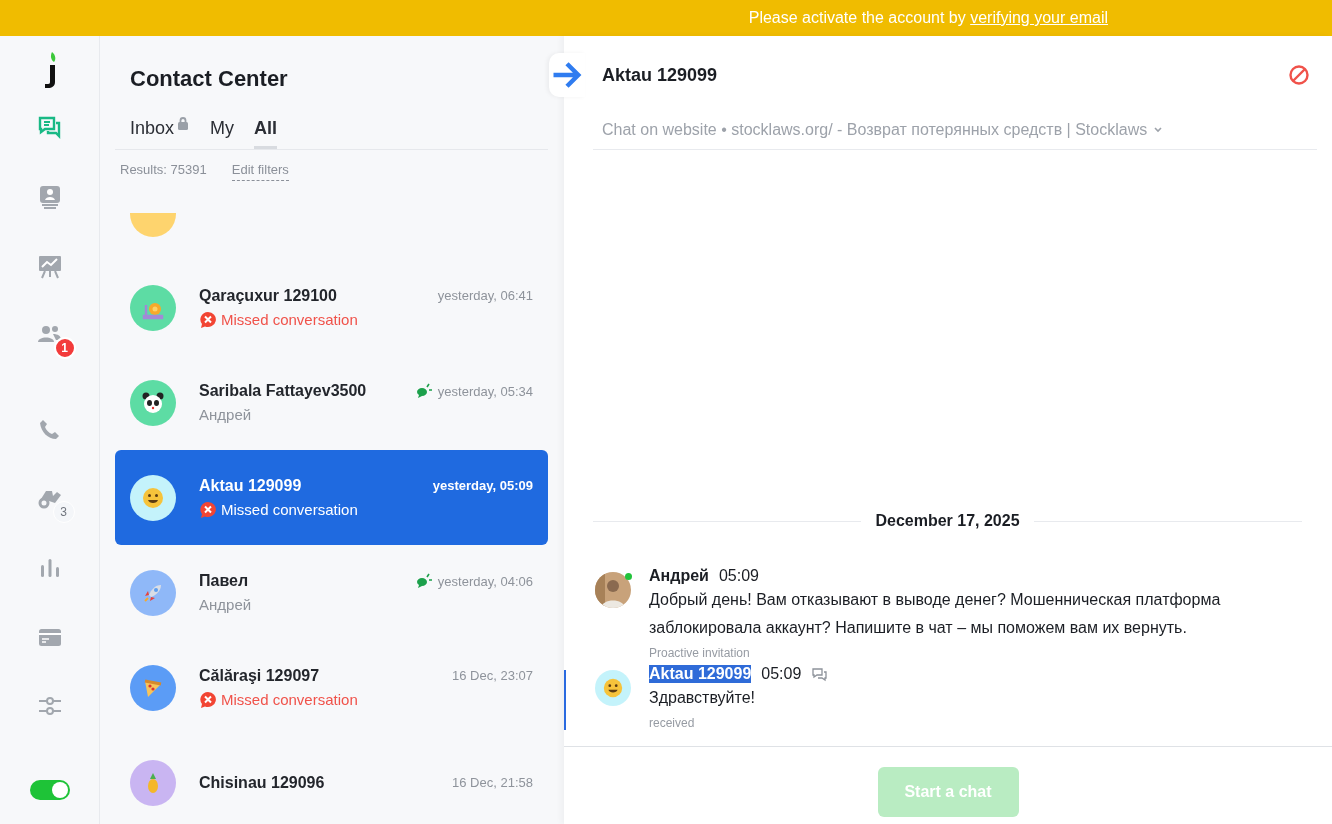  What do you see at coordinates (700, 653) in the screenshot?
I see `message-status: Proactive invitation` at bounding box center [700, 653].